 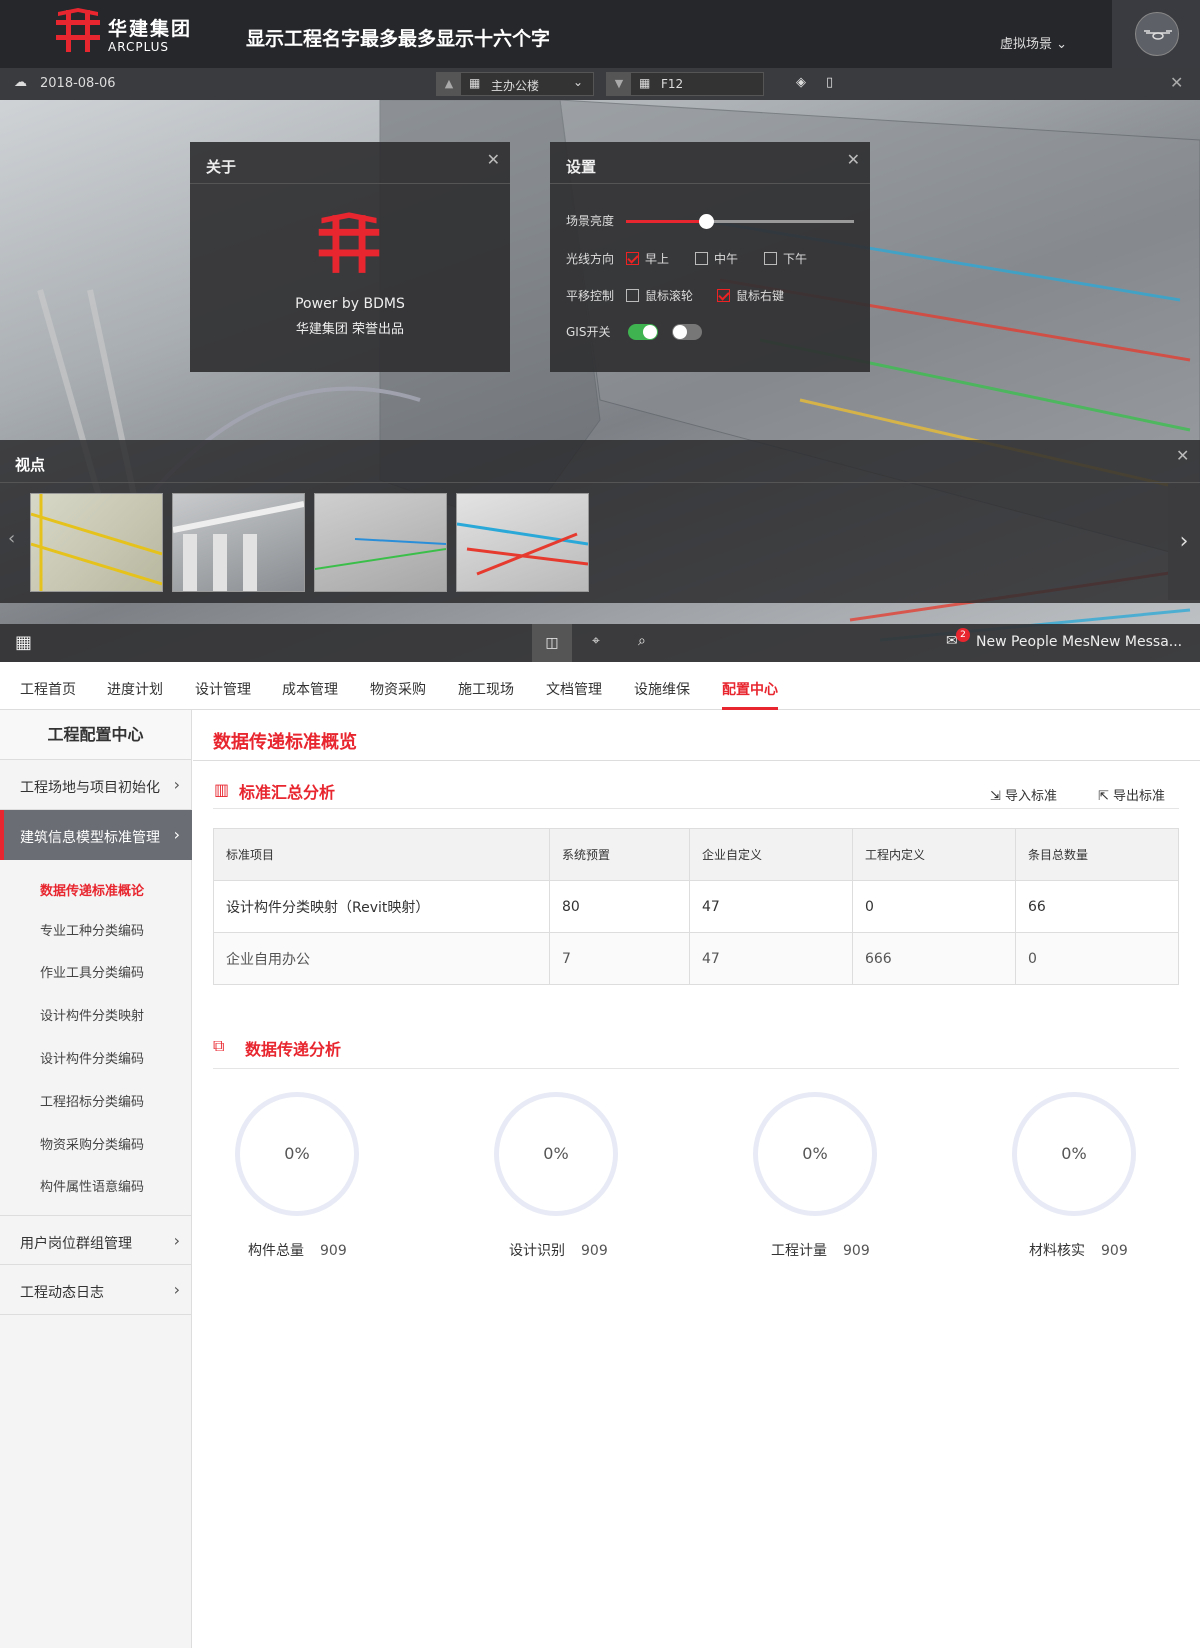 What do you see at coordinates (310, 689) in the screenshot?
I see `tab-cost: 成本管理` at bounding box center [310, 689].